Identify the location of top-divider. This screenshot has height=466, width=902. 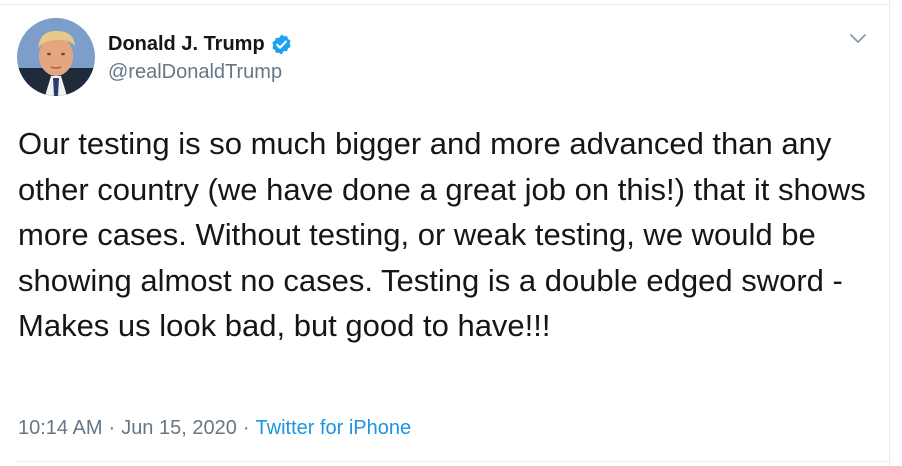
(445, 4).